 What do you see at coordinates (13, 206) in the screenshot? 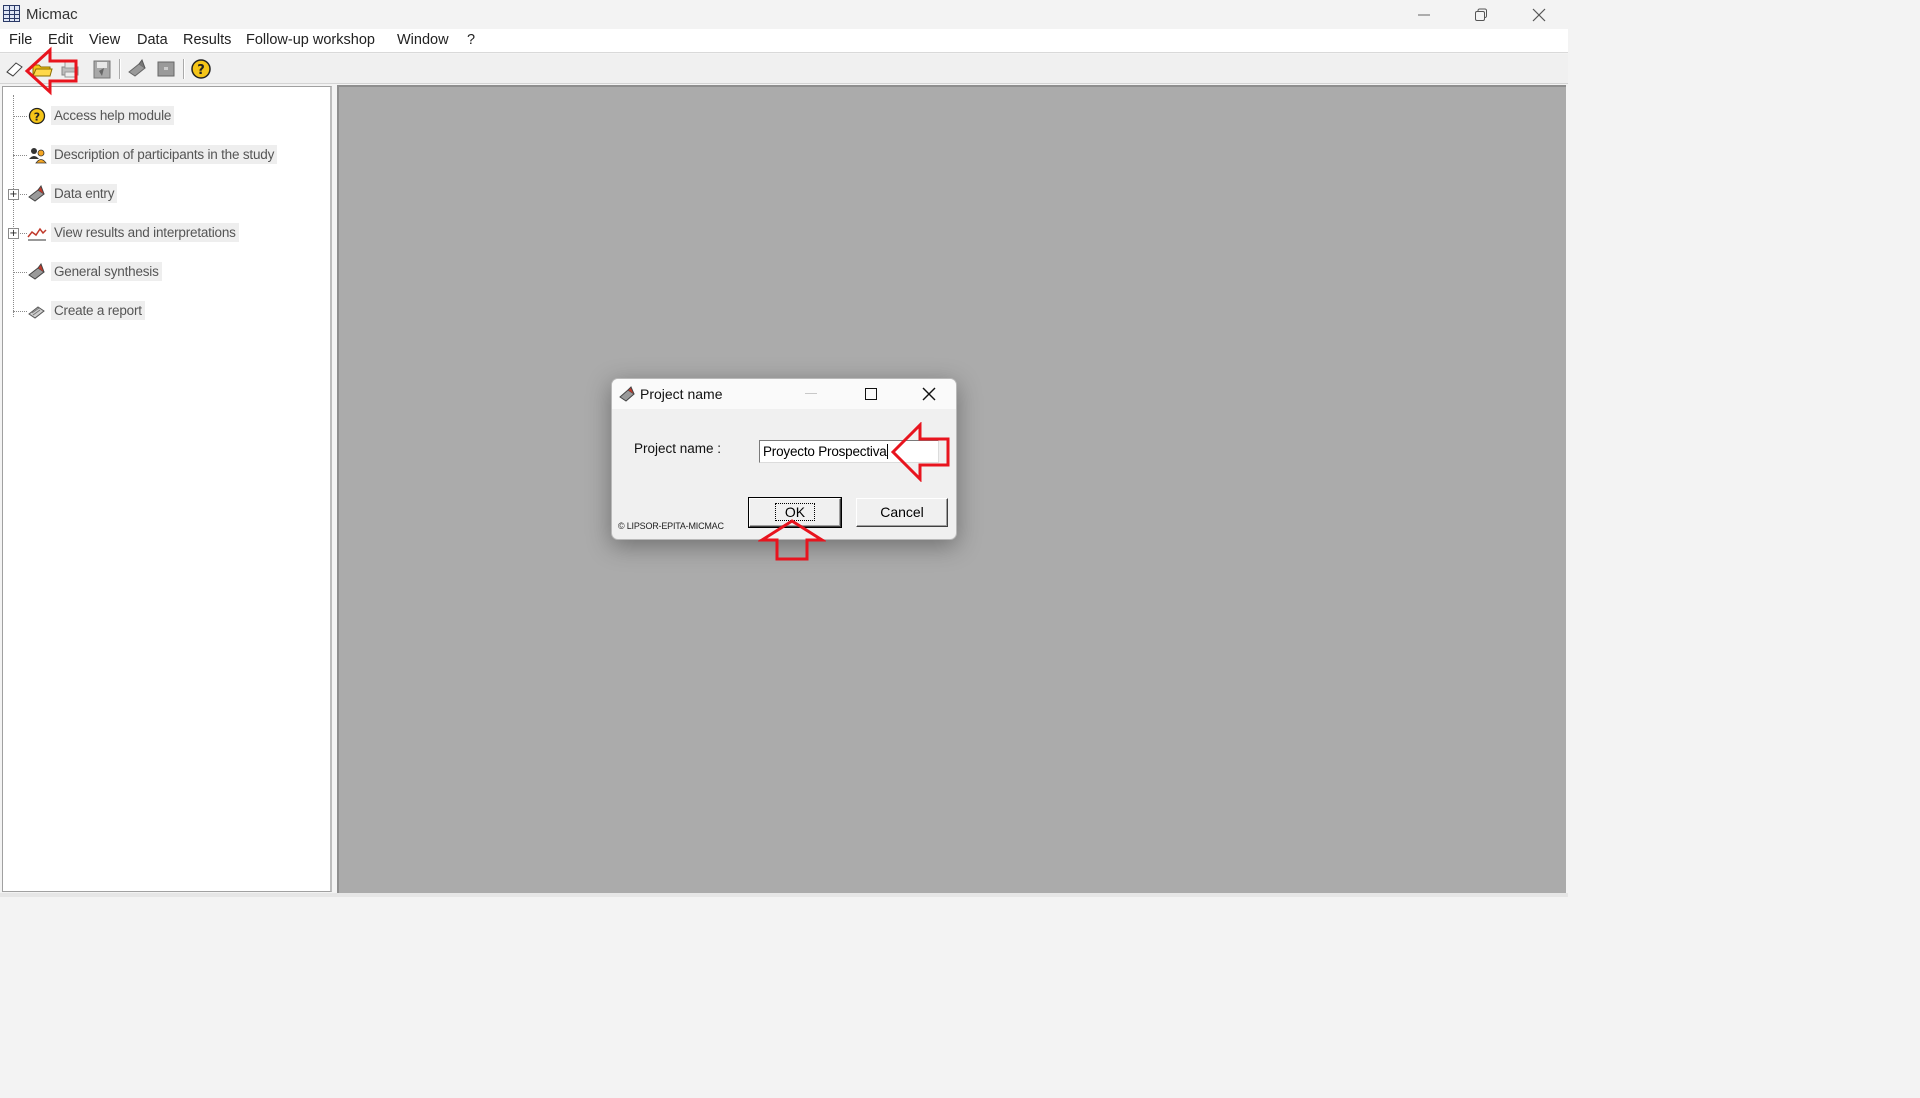
I see `tree-connector-line` at bounding box center [13, 206].